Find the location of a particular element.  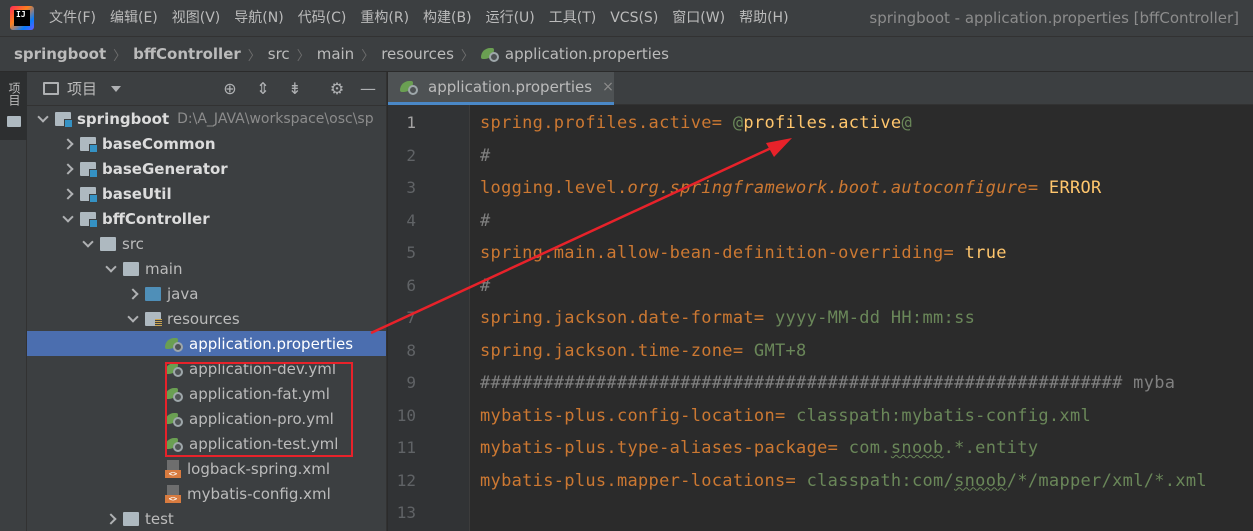

tree-item: baseCommon is located at coordinates (206, 143).